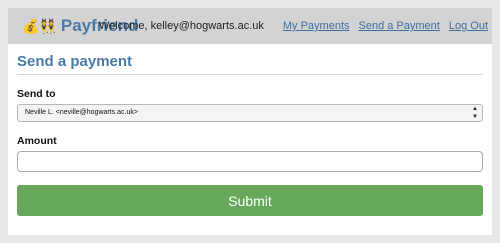 This screenshot has height=243, width=500. I want to click on nav-link-send-payment: Send a Payment, so click(399, 26).